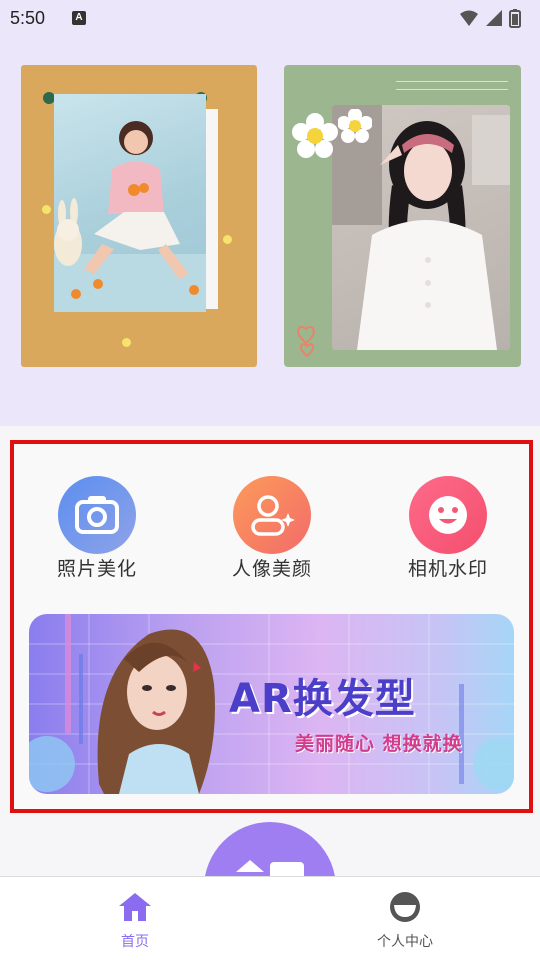 This screenshot has width=540, height=960. I want to click on nav-item-profile: 个人中心, so click(405, 921).